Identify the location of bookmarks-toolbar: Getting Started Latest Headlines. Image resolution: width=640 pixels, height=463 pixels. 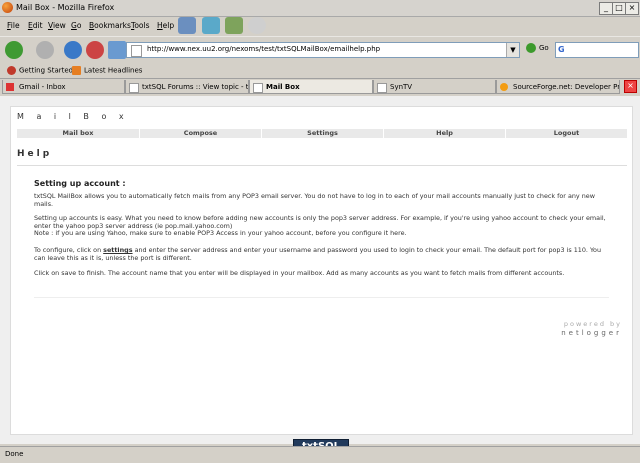
(320, 70).